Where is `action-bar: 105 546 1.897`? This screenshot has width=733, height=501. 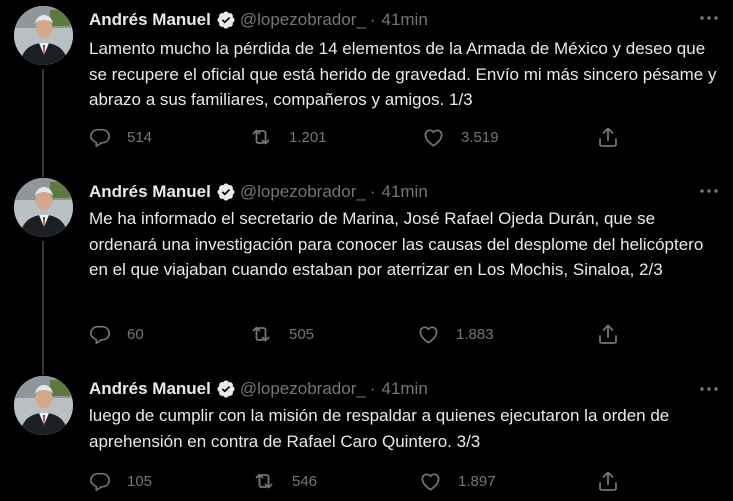
action-bar: 105 546 1.897 is located at coordinates (359, 481).